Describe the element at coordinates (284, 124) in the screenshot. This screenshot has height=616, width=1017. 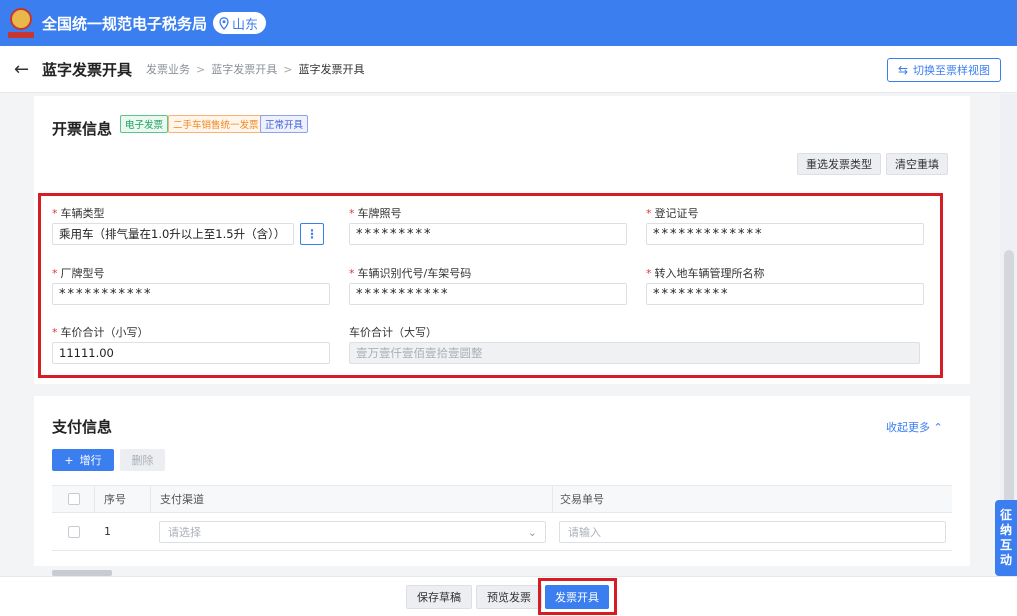
I see `issue-mode-tag: 正常开具` at that location.